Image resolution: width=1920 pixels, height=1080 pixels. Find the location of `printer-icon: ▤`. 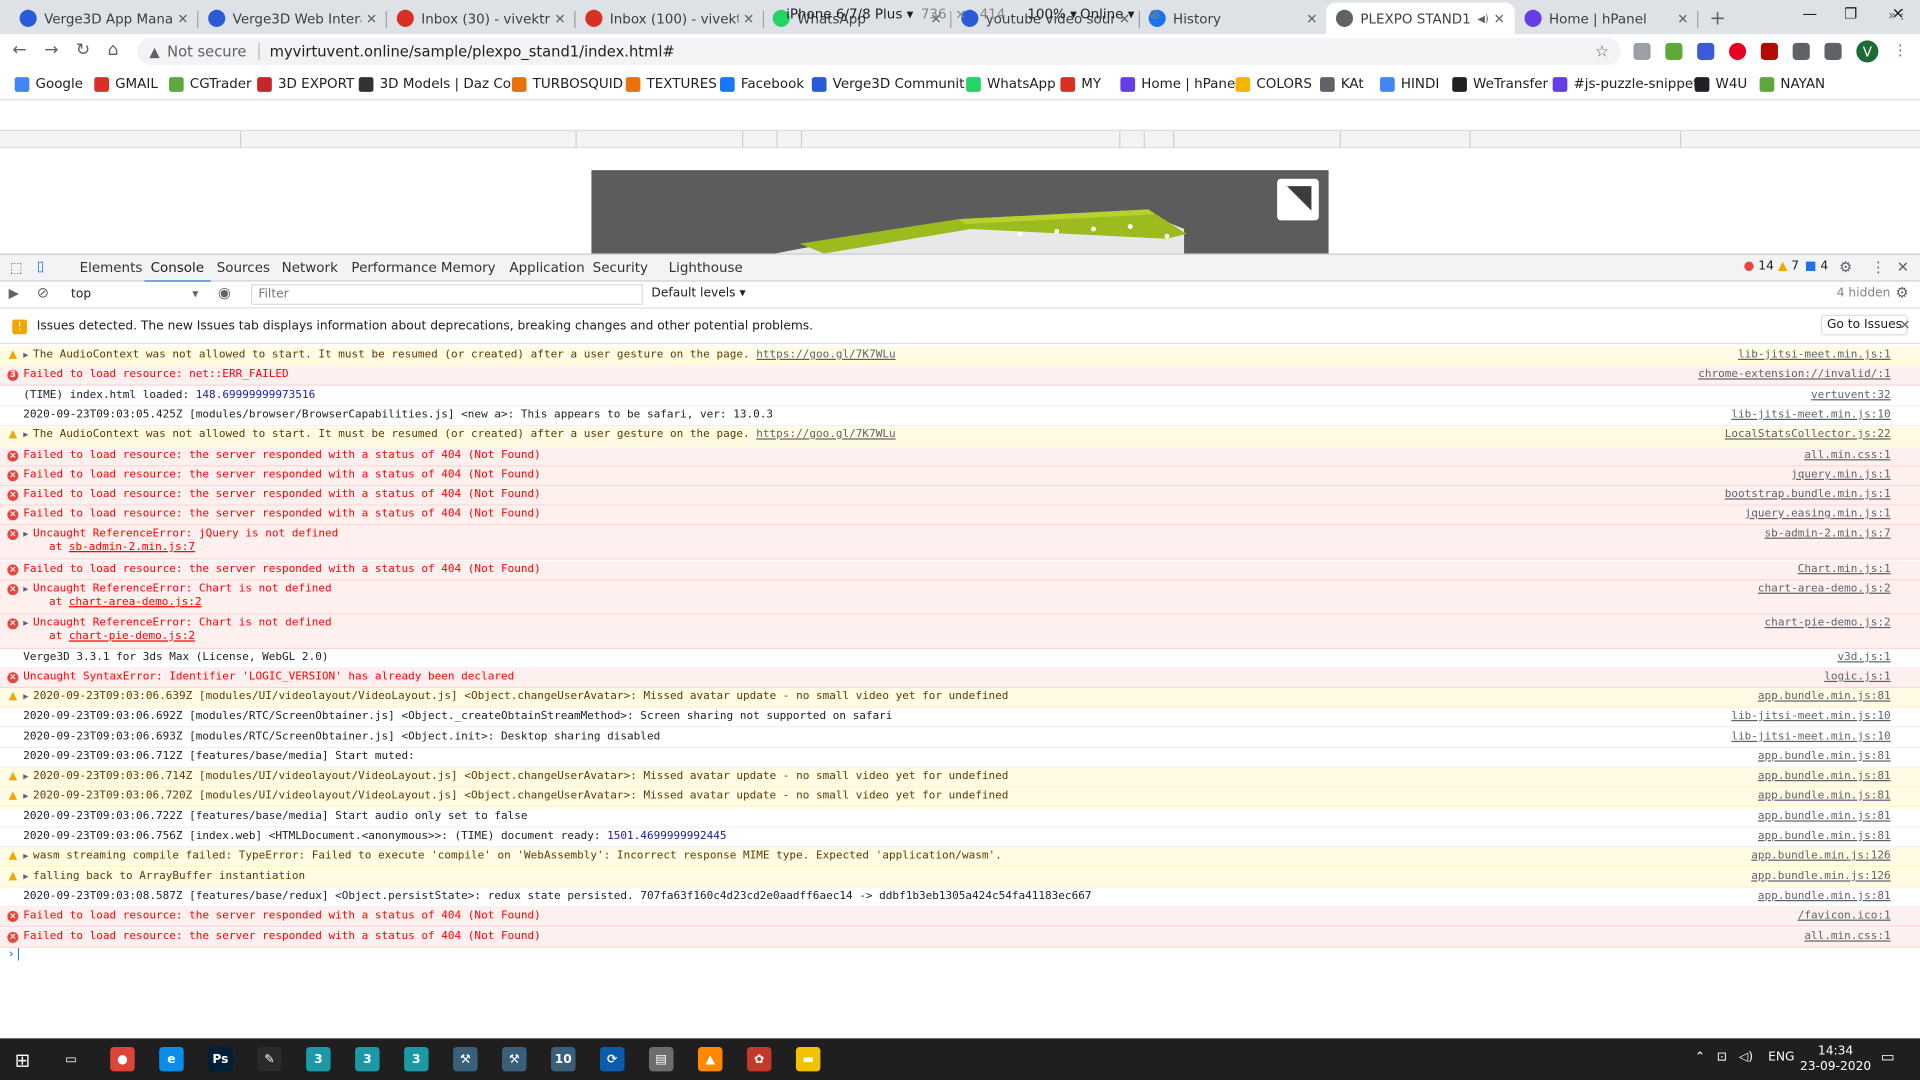

printer-icon: ▤ is located at coordinates (661, 1059).